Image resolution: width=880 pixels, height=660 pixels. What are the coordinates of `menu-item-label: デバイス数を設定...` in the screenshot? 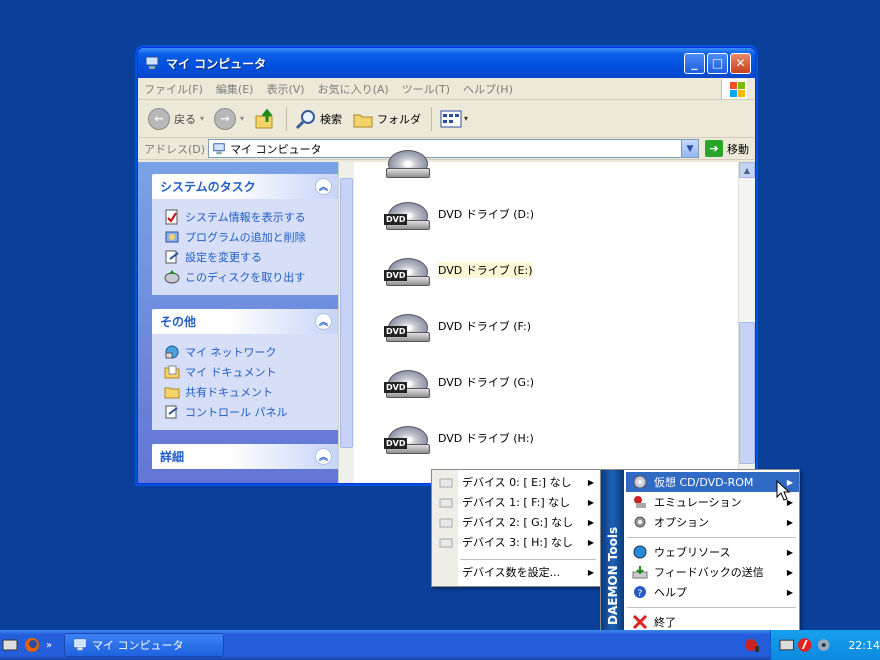 It's located at (511, 572).